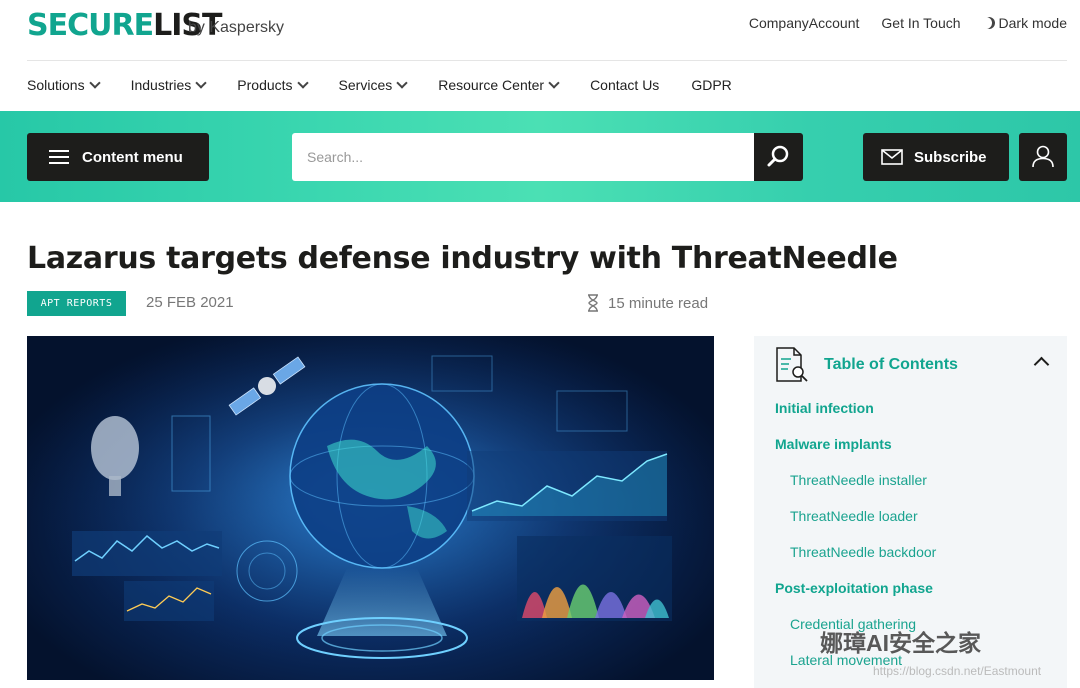 The image size is (1080, 688). Describe the element at coordinates (76, 303) in the screenshot. I see `category-badge: APT REPORTS` at that location.